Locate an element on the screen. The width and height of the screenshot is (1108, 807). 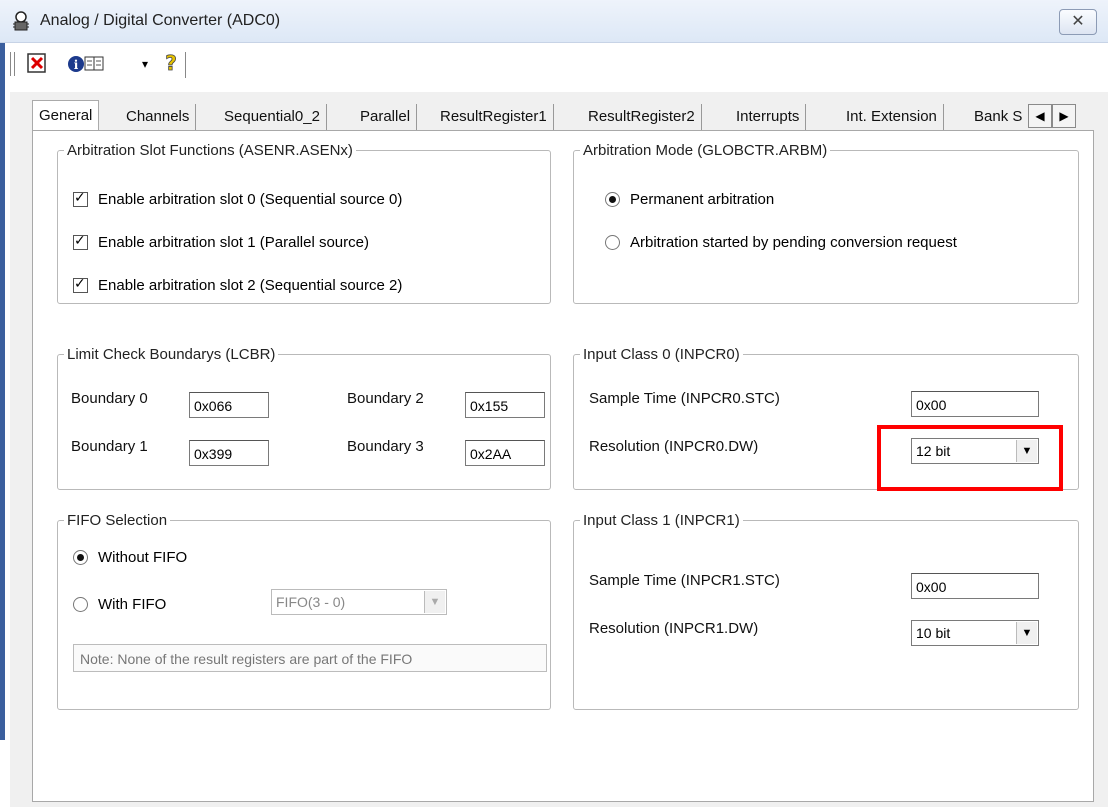
toolbar-grip is located at coordinates (12, 64).